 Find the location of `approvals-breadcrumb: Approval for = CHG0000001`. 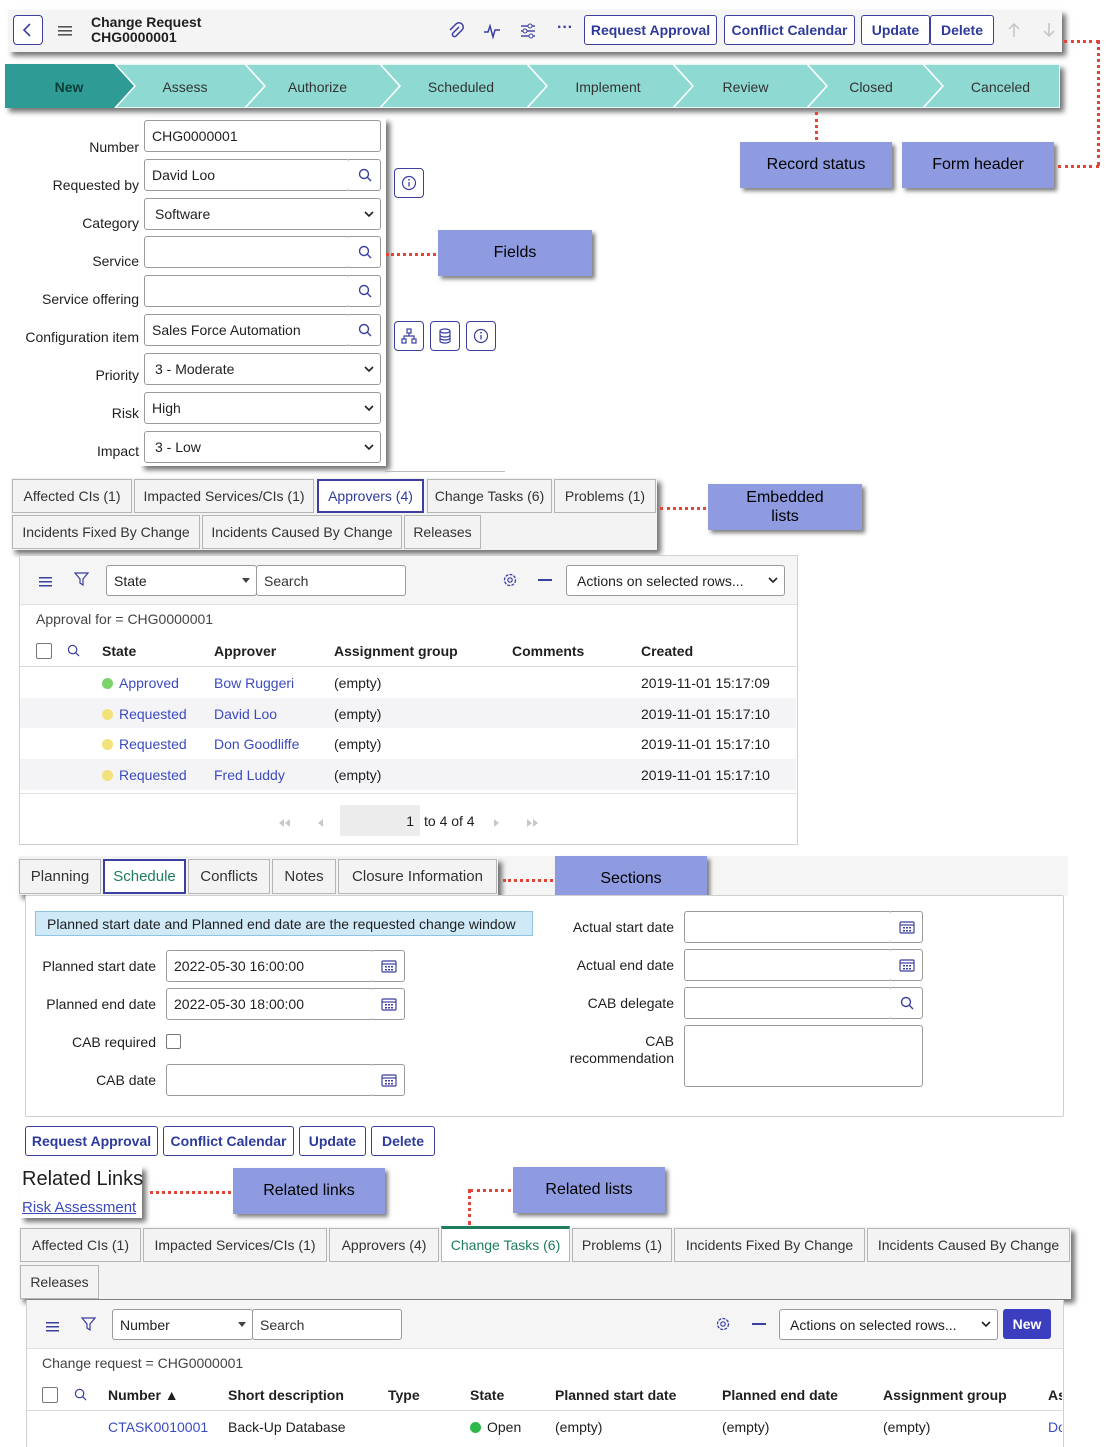

approvals-breadcrumb: Approval for = CHG0000001 is located at coordinates (124, 619).